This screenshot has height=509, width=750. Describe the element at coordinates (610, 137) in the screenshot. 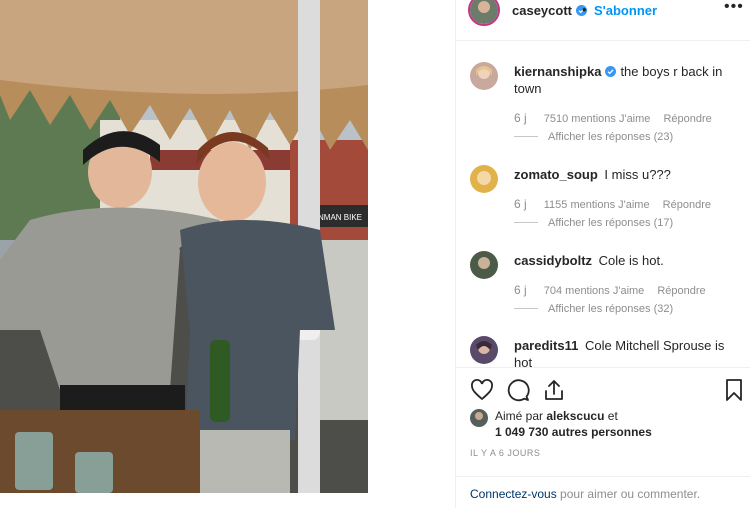

I see `view-replies-label: Afficher les réponses (23)` at that location.